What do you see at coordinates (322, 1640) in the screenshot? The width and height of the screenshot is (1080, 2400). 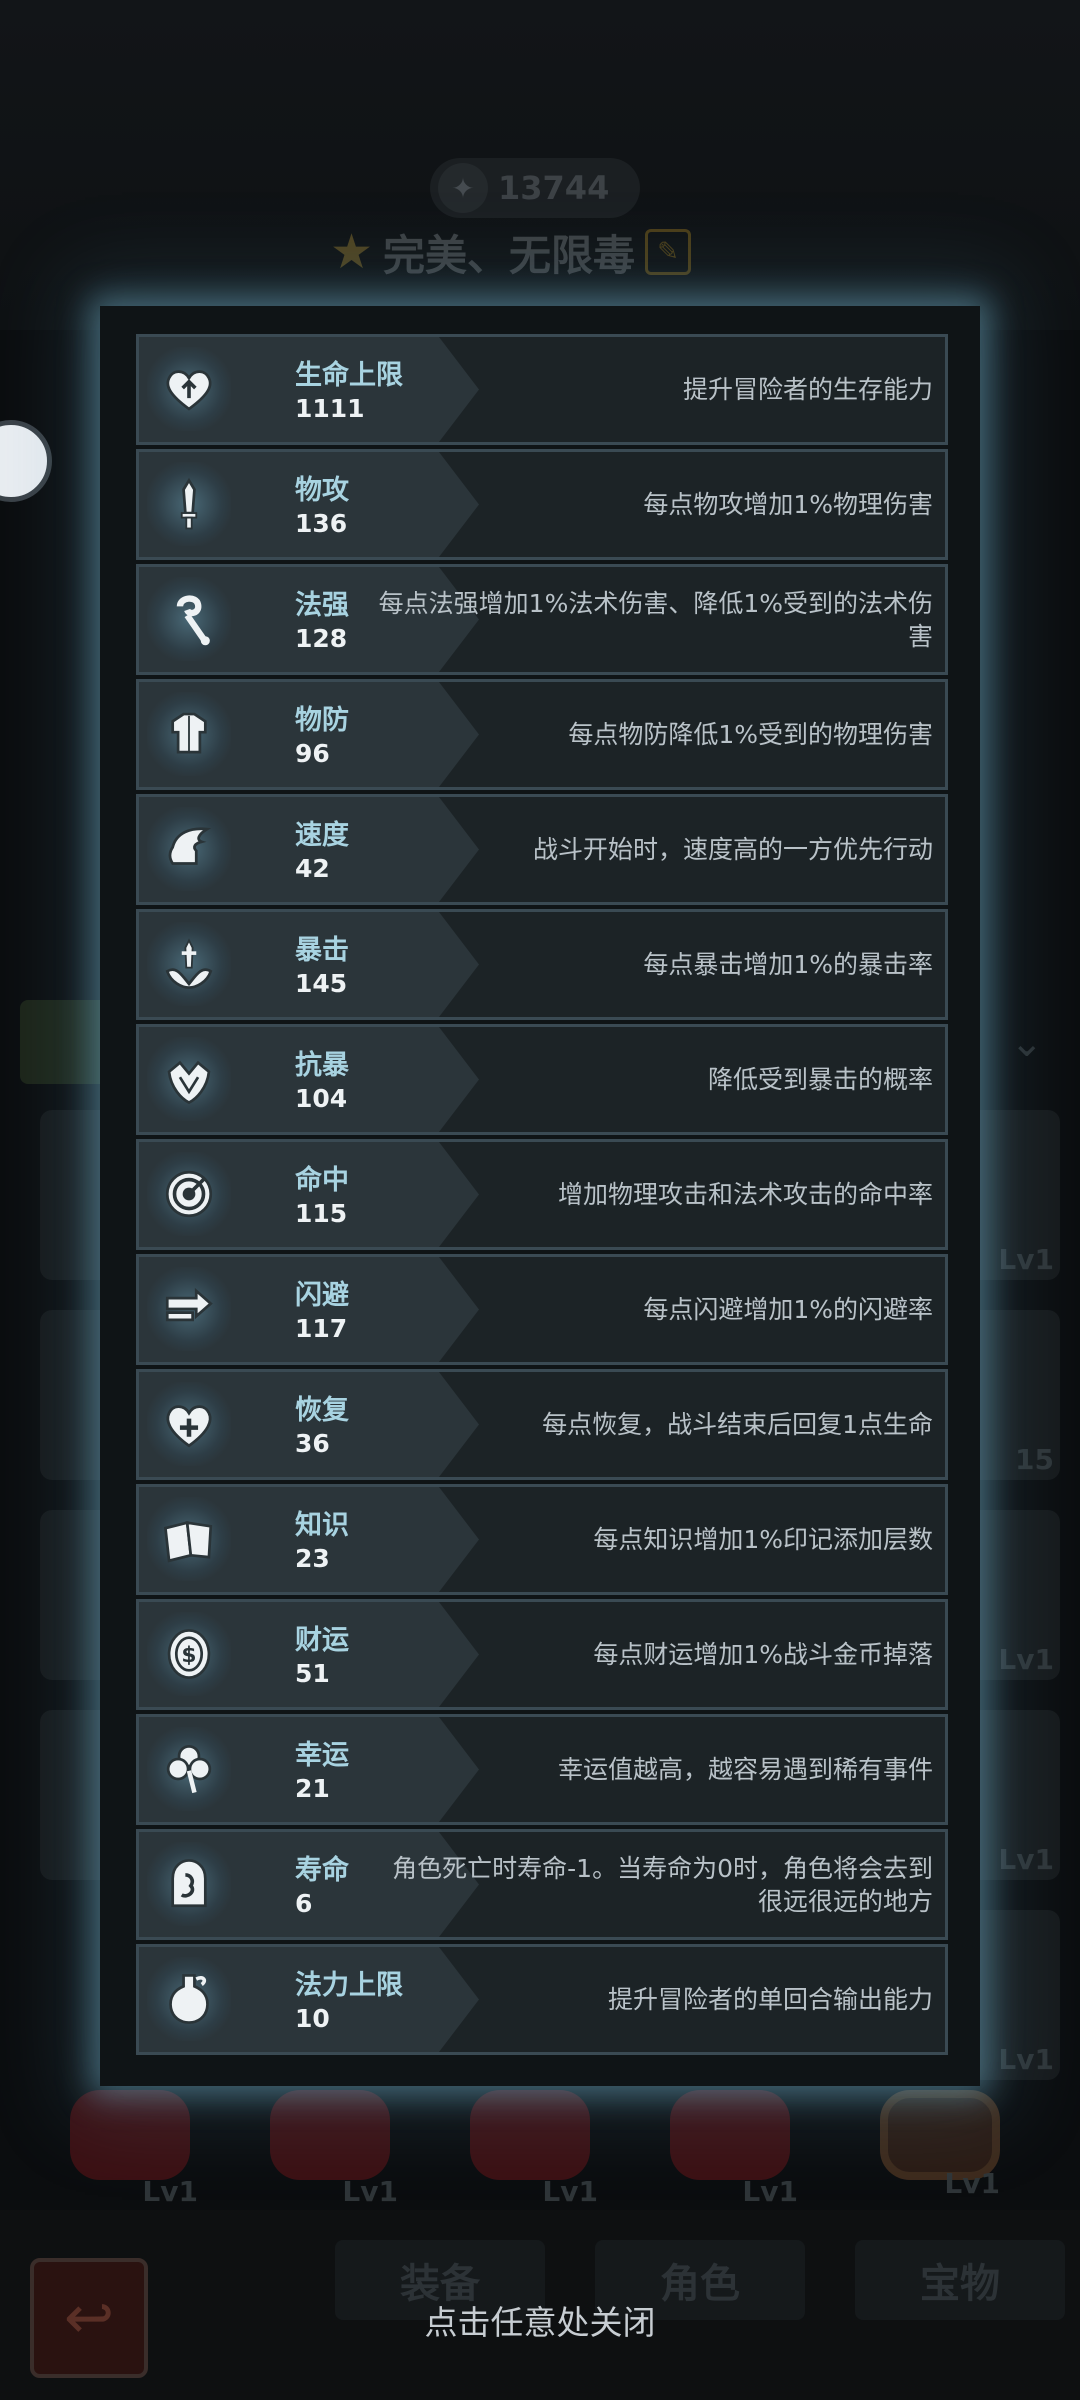 I see `stat-name: 财运` at bounding box center [322, 1640].